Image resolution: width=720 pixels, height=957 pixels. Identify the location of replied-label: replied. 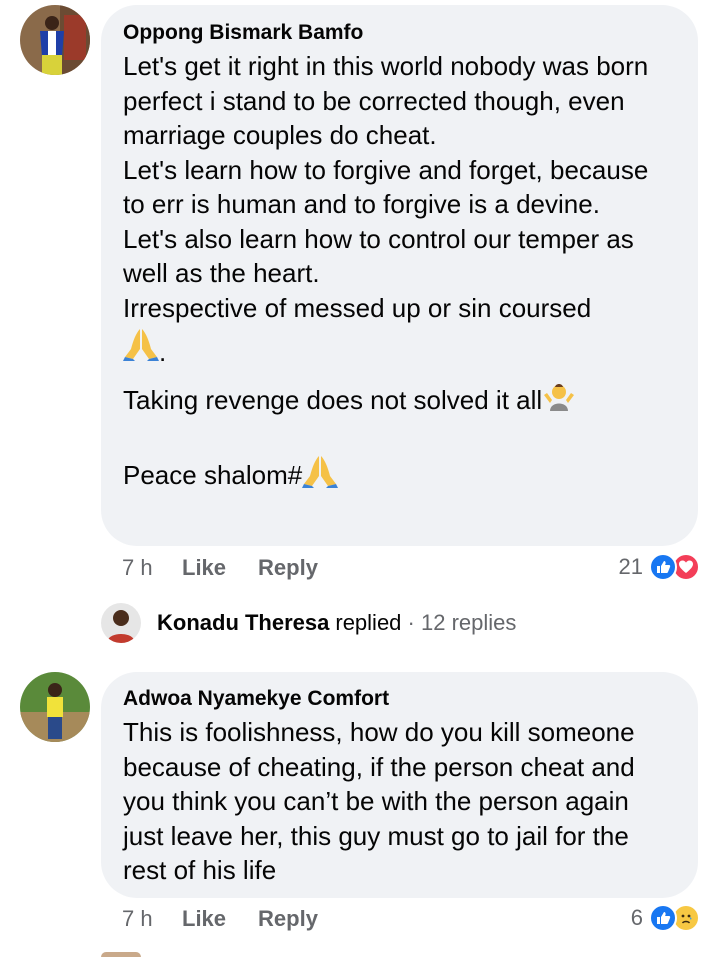
(368, 622).